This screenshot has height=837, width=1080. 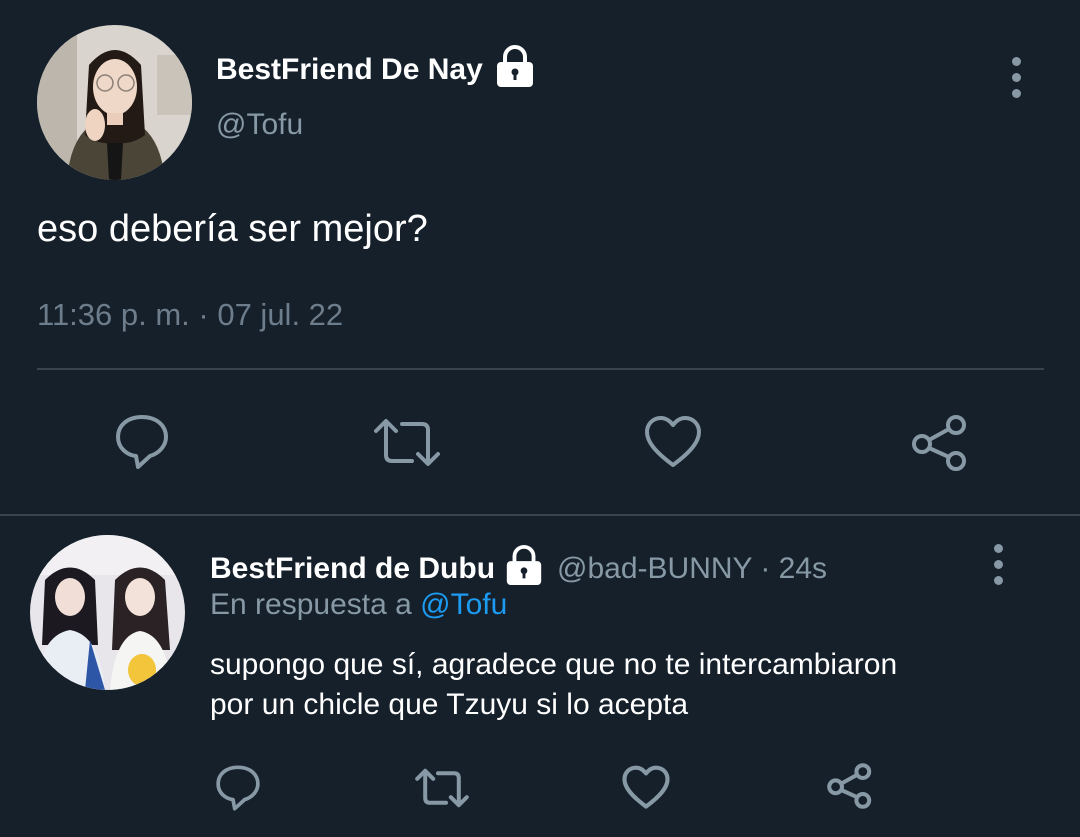 I want to click on main-handle: @Tofu, so click(x=259, y=125).